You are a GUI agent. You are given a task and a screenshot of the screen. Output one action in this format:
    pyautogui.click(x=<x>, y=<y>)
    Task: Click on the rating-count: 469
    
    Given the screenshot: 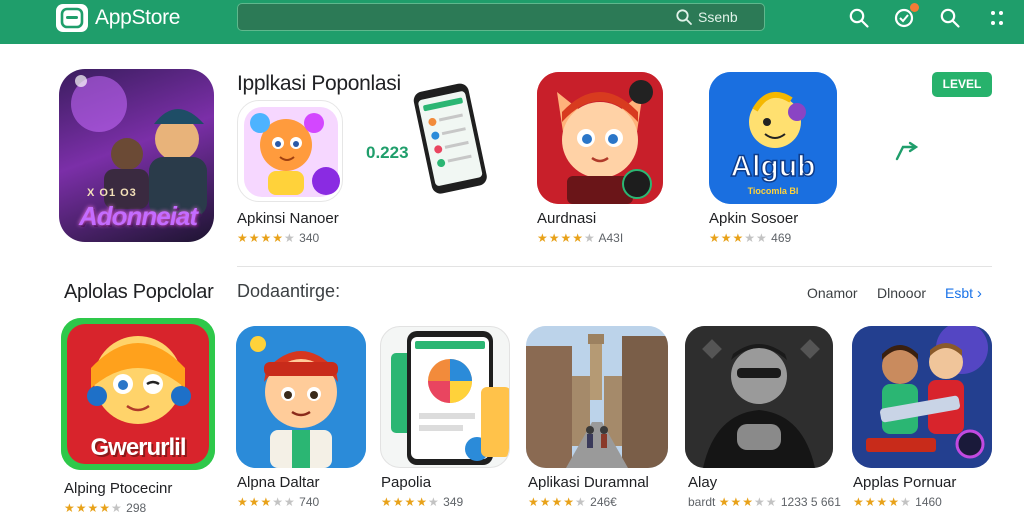 What is the action you would take?
    pyautogui.click(x=781, y=238)
    